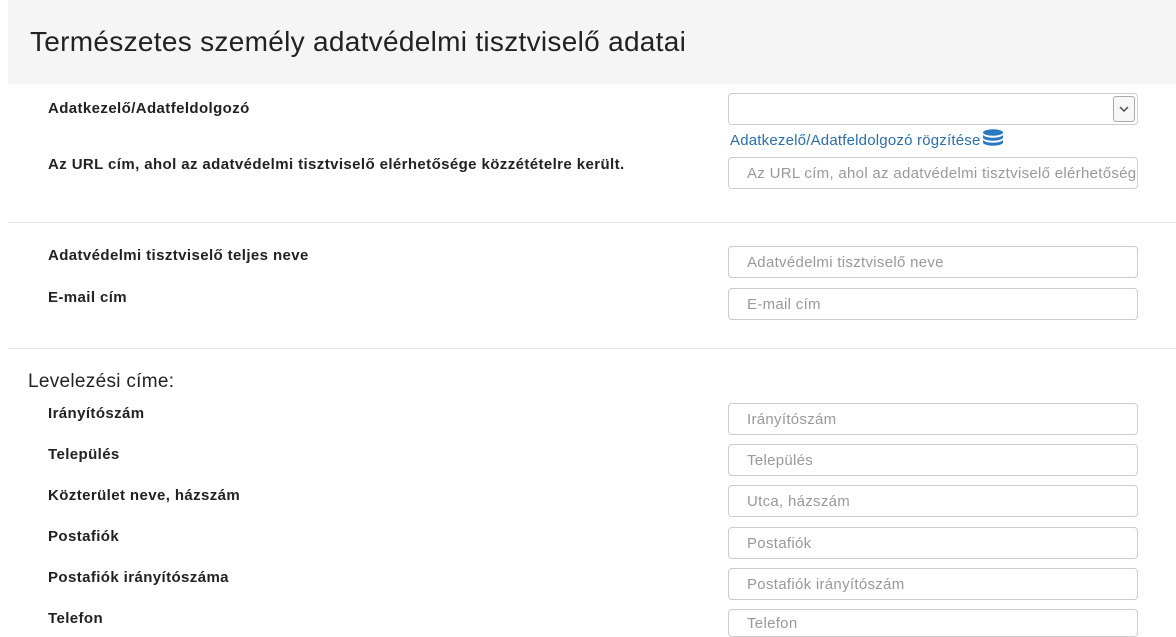 The image size is (1176, 637). I want to click on email-input, so click(933, 304).